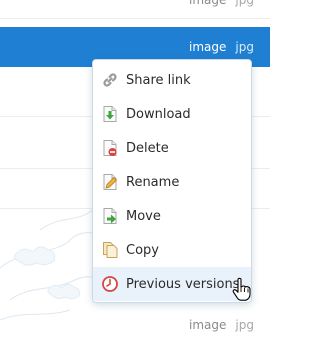 Image resolution: width=320 pixels, height=341 pixels. What do you see at coordinates (241, 289) in the screenshot?
I see `hand-cursor-icon` at bounding box center [241, 289].